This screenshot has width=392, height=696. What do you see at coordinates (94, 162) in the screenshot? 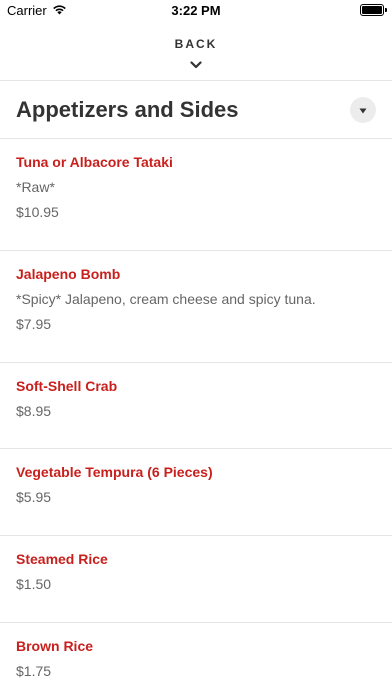
I see `menu-item-name: Tuna or Albacore Tataki` at bounding box center [94, 162].